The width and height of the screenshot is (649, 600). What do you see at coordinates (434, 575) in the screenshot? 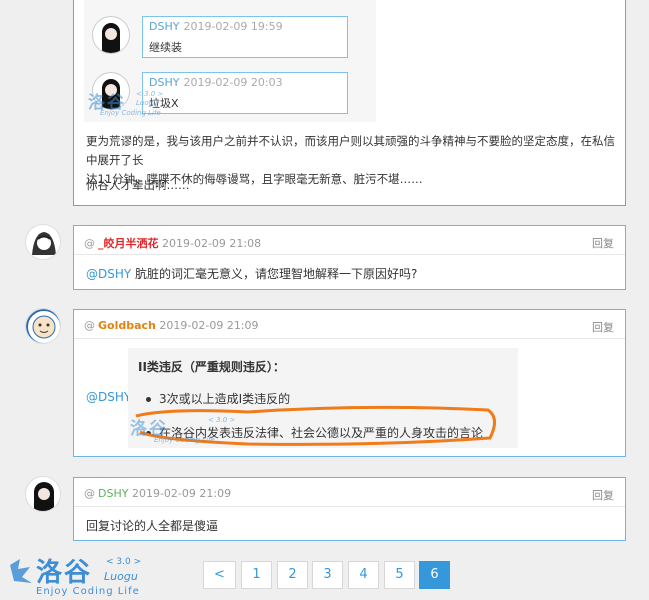
I see `page-button-6: 6` at bounding box center [434, 575].